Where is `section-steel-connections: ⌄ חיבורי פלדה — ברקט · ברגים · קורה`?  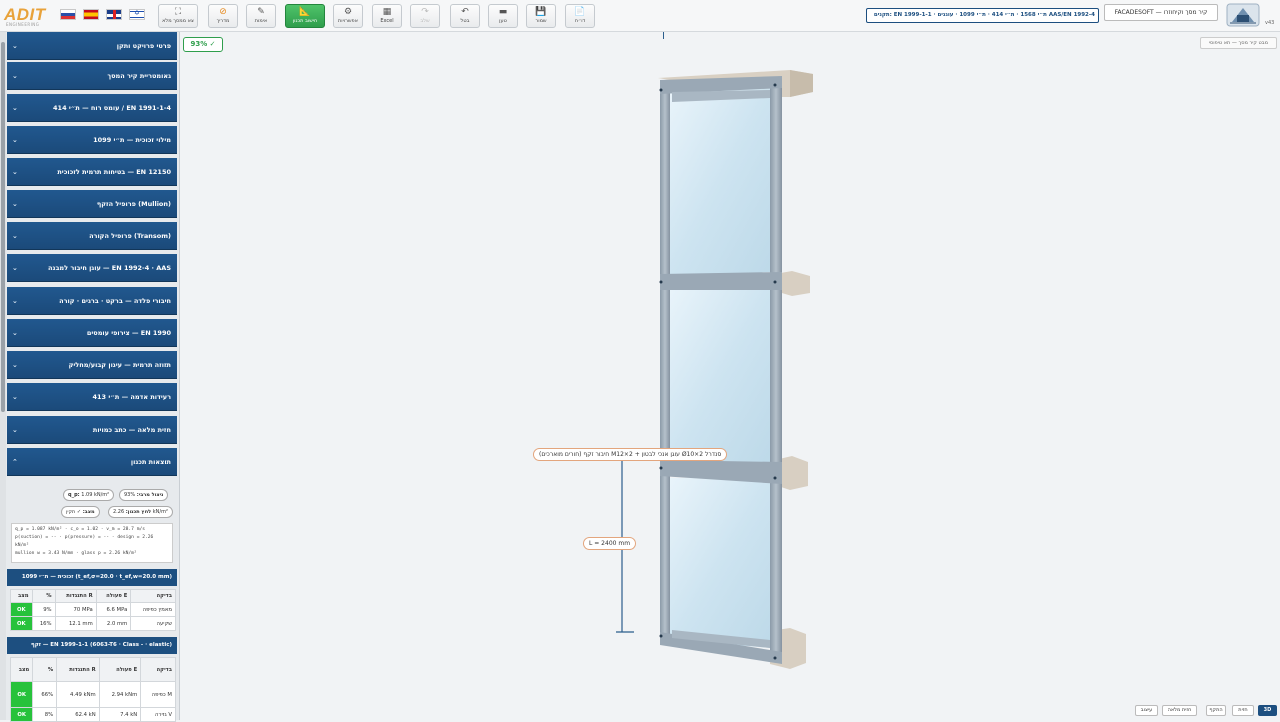
section-steel-connections: ⌄ חיבורי פלדה — ברקט · ברגים · קורה is located at coordinates (92, 301).